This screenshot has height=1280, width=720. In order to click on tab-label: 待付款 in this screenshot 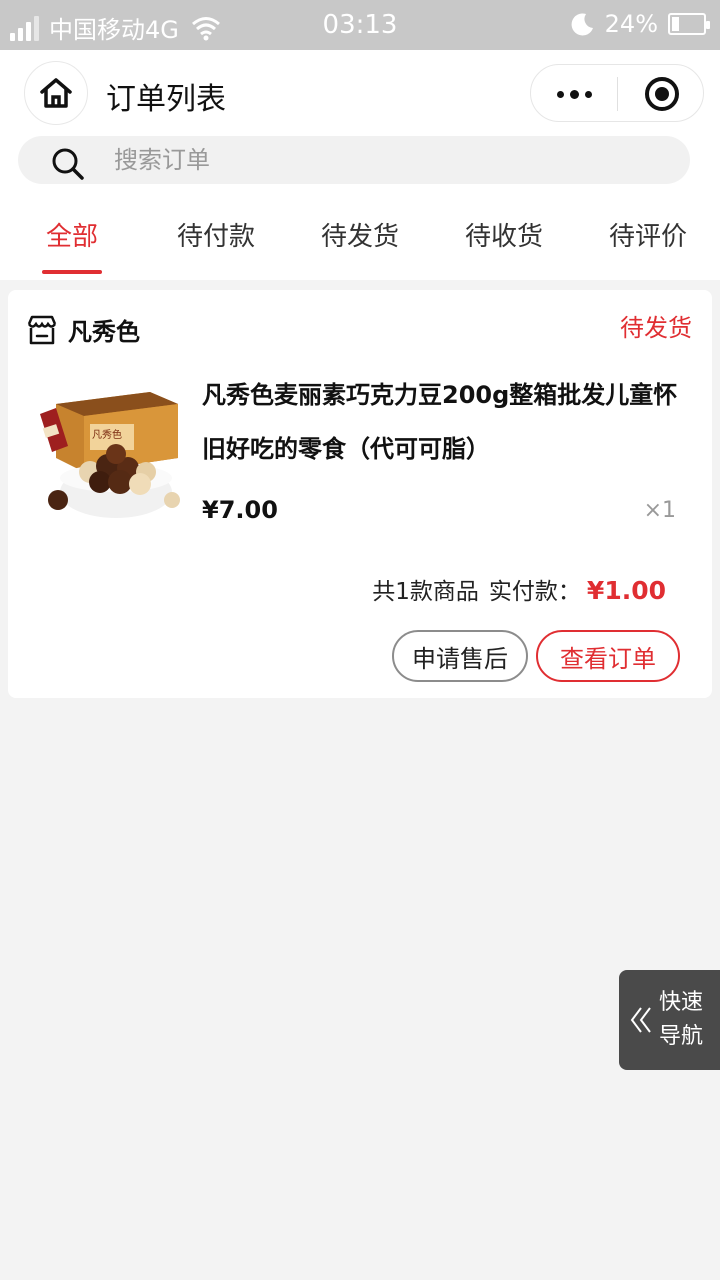, I will do `click(215, 237)`.